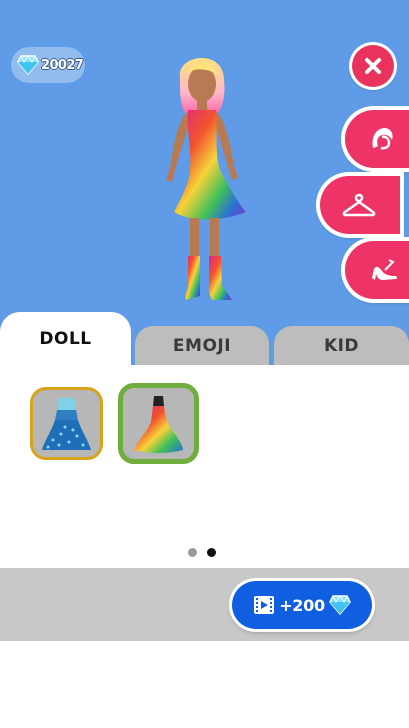 This screenshot has width=409, height=728. I want to click on hair-icon, so click(382, 139).